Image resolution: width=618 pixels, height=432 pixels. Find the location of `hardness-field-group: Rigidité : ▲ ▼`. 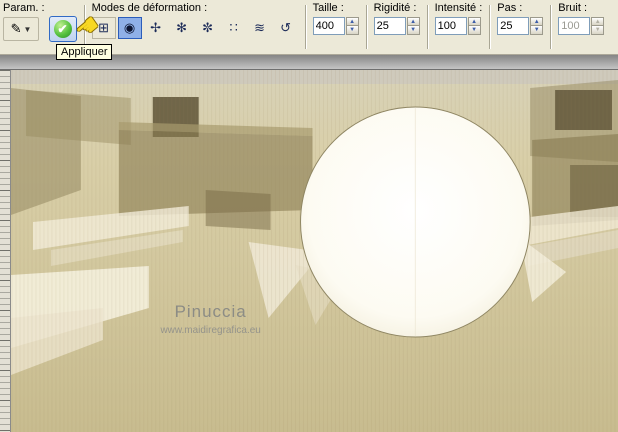

hardness-field-group: Rigidité : ▲ ▼ is located at coordinates (396, 18).